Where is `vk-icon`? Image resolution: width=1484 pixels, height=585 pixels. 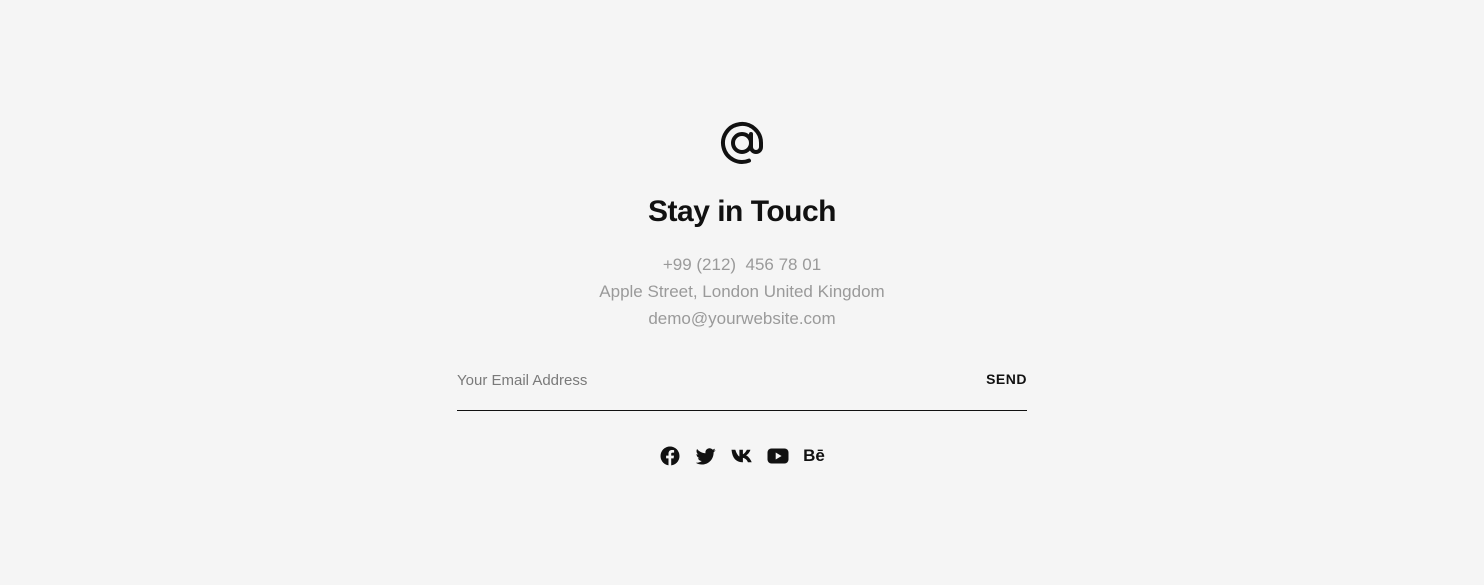 vk-icon is located at coordinates (741, 456).